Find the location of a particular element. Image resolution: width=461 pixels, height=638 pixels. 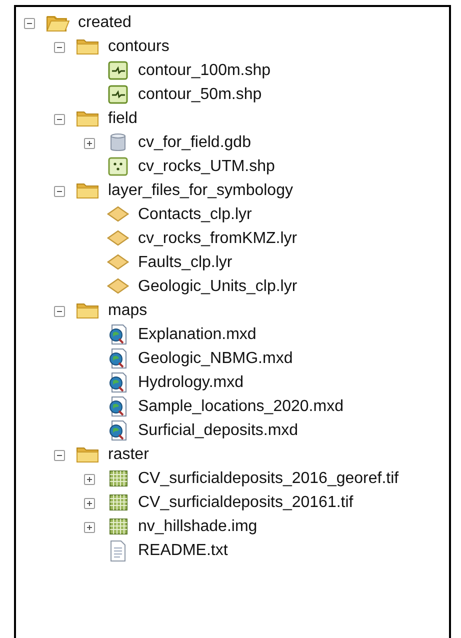

tree-item: nv_hillshade.img is located at coordinates (198, 527).